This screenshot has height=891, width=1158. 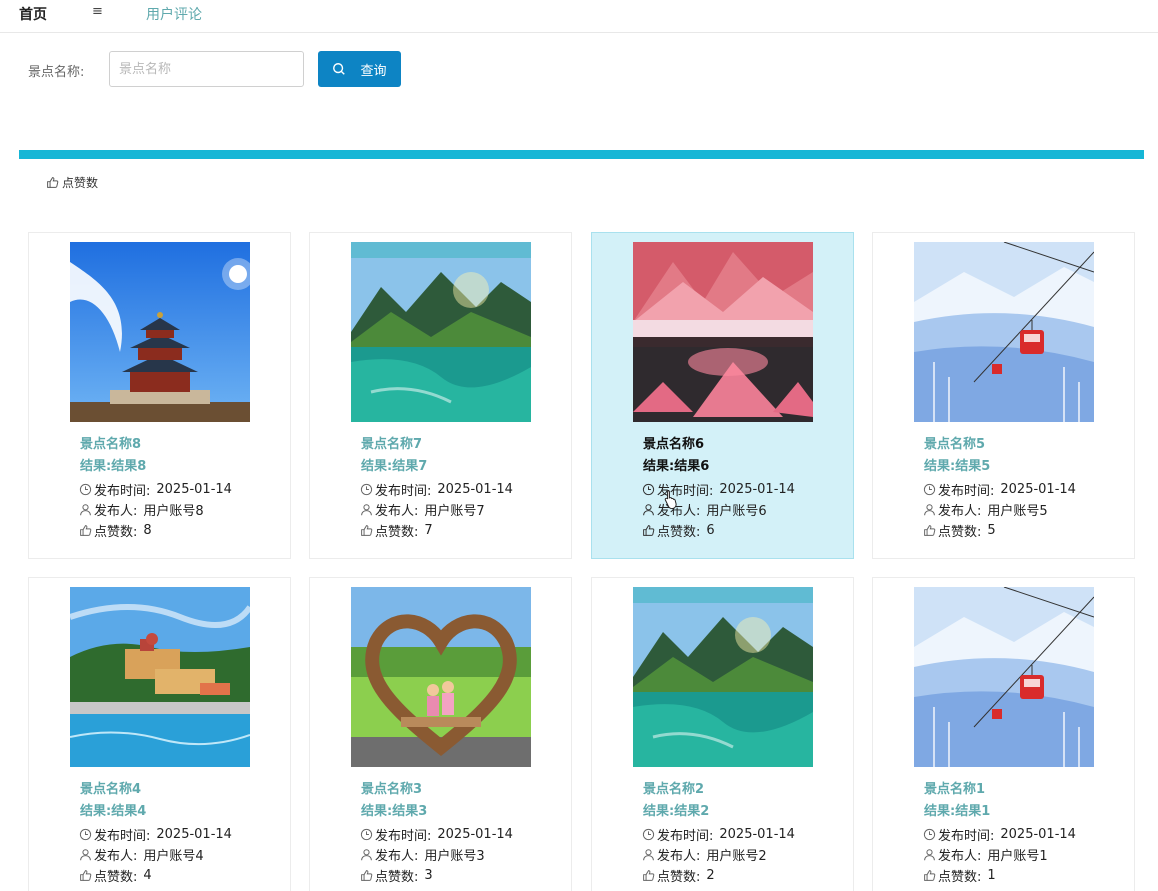 I want to click on like-count: 点赞数: 2, so click(x=678, y=875).